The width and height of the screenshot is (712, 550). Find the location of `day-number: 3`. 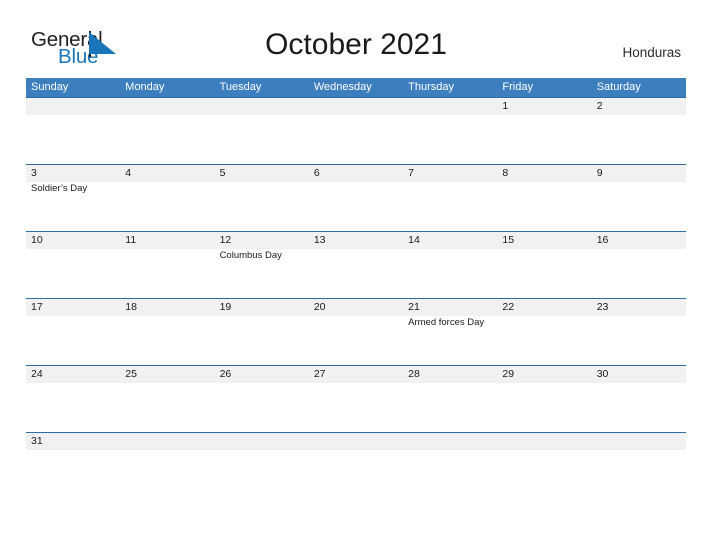

day-number: 3 is located at coordinates (73, 173).